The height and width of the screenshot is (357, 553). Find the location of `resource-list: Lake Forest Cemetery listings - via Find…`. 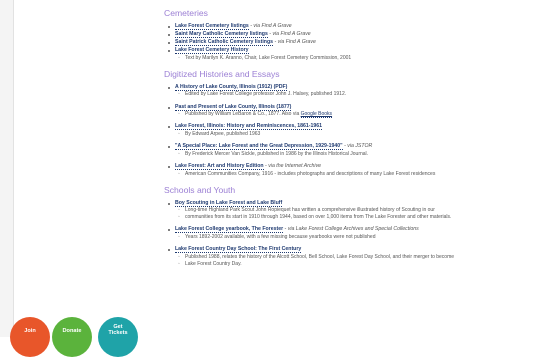

resource-list: Lake Forest Cemetery listings - via Find… is located at coordinates (358, 42).